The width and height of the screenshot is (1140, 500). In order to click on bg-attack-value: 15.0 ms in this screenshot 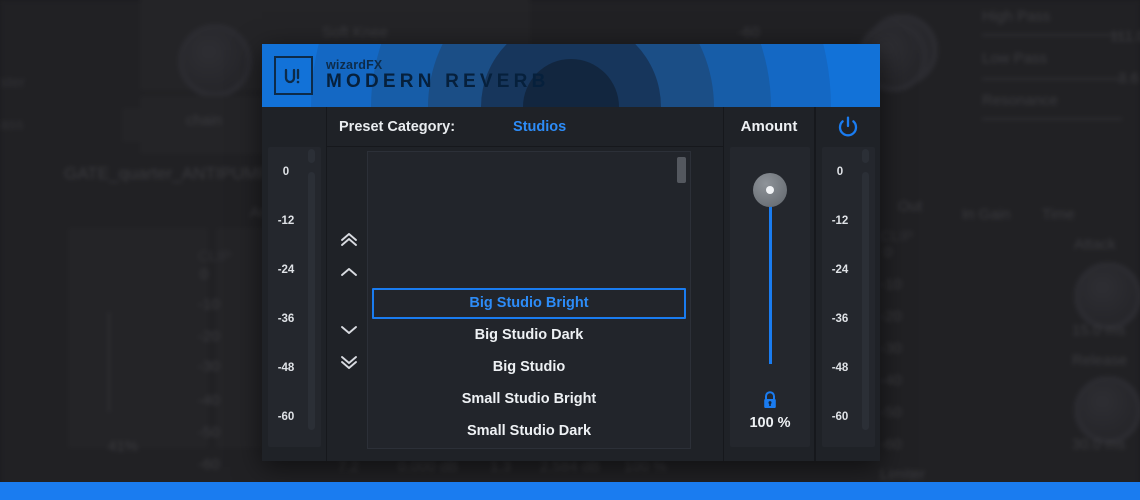, I will do `click(1099, 330)`.